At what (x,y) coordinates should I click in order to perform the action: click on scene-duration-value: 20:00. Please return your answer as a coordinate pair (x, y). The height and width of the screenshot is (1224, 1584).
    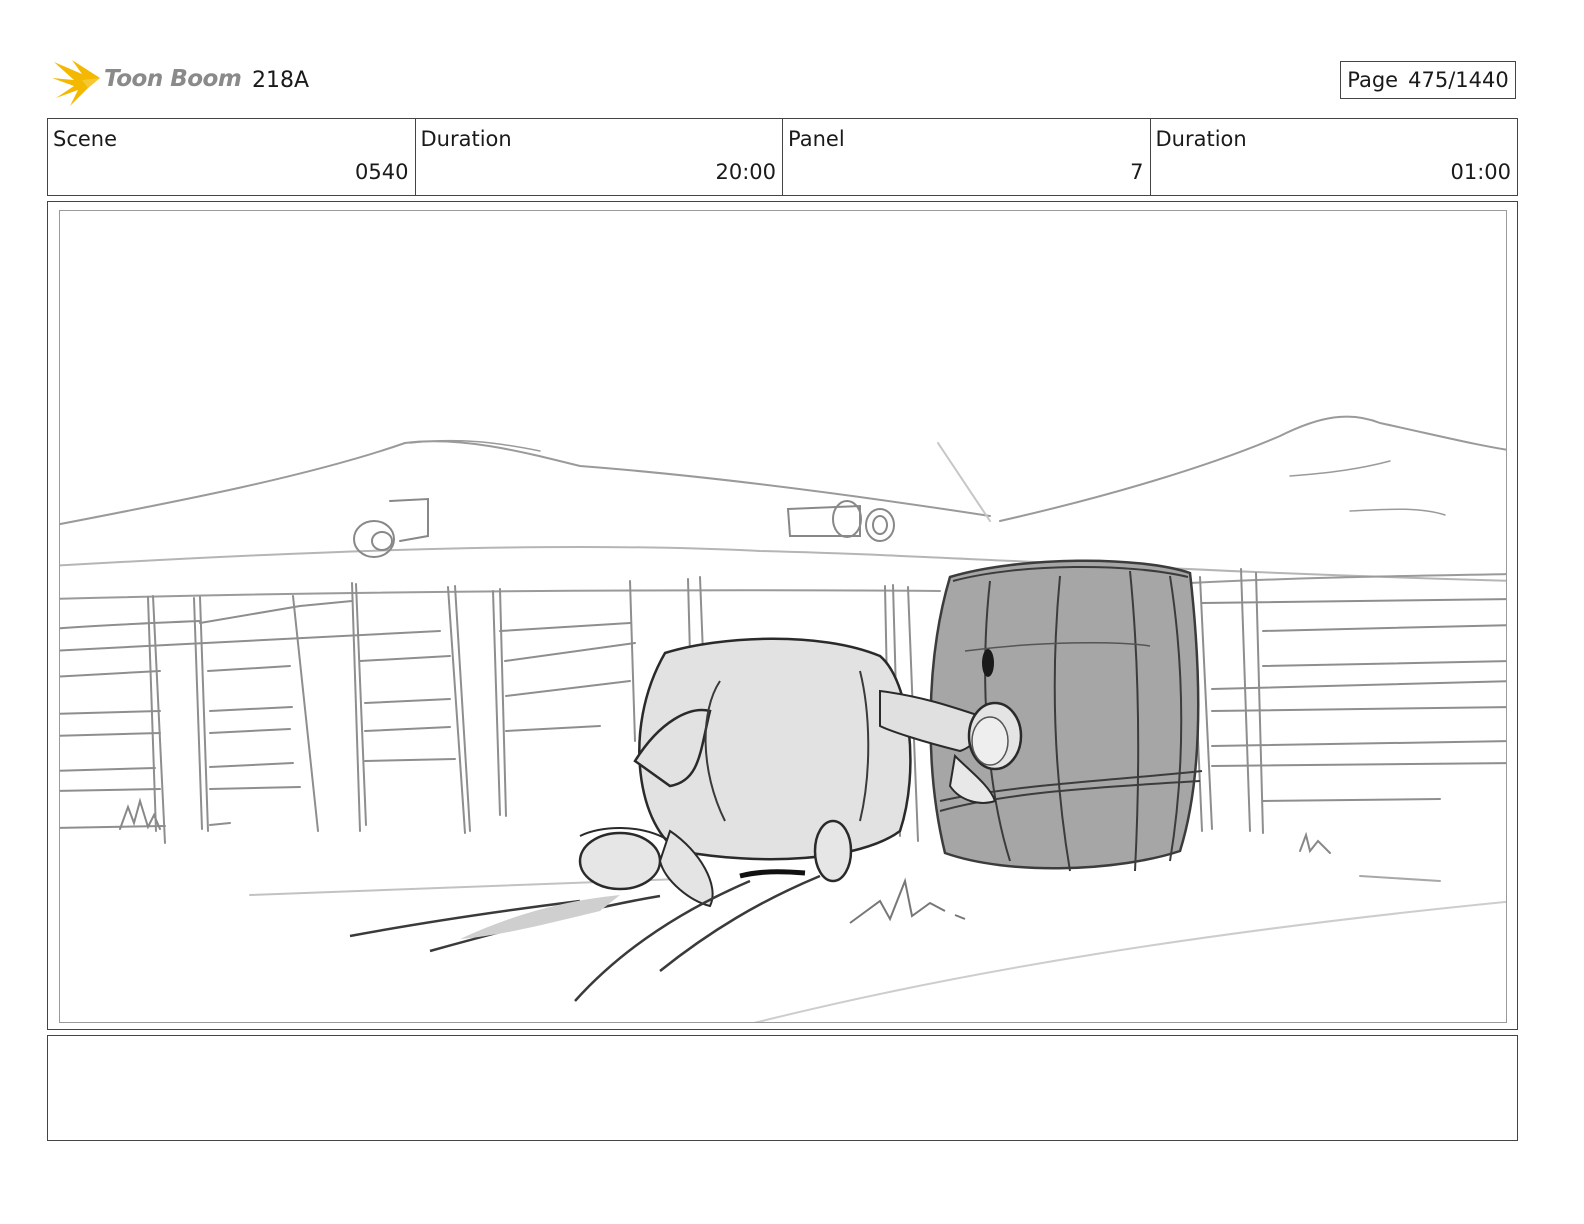
    Looking at the image, I should click on (745, 172).